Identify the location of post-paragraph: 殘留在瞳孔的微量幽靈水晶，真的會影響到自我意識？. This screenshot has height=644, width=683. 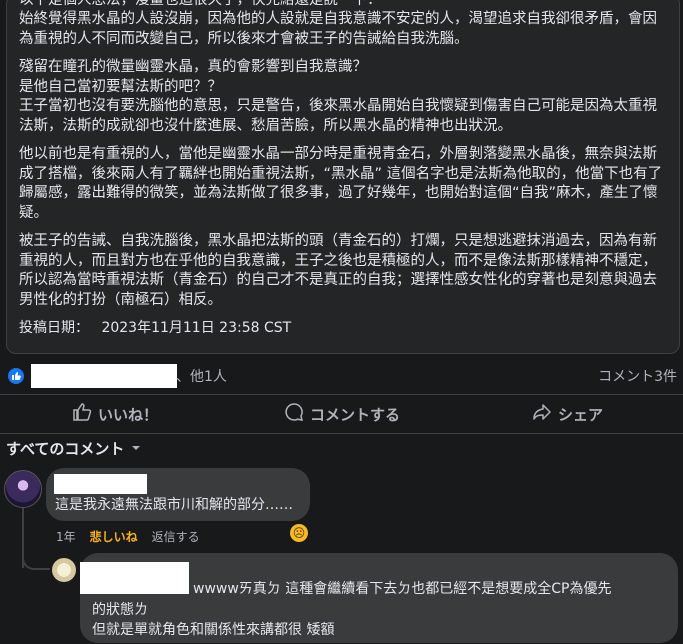
(193, 67).